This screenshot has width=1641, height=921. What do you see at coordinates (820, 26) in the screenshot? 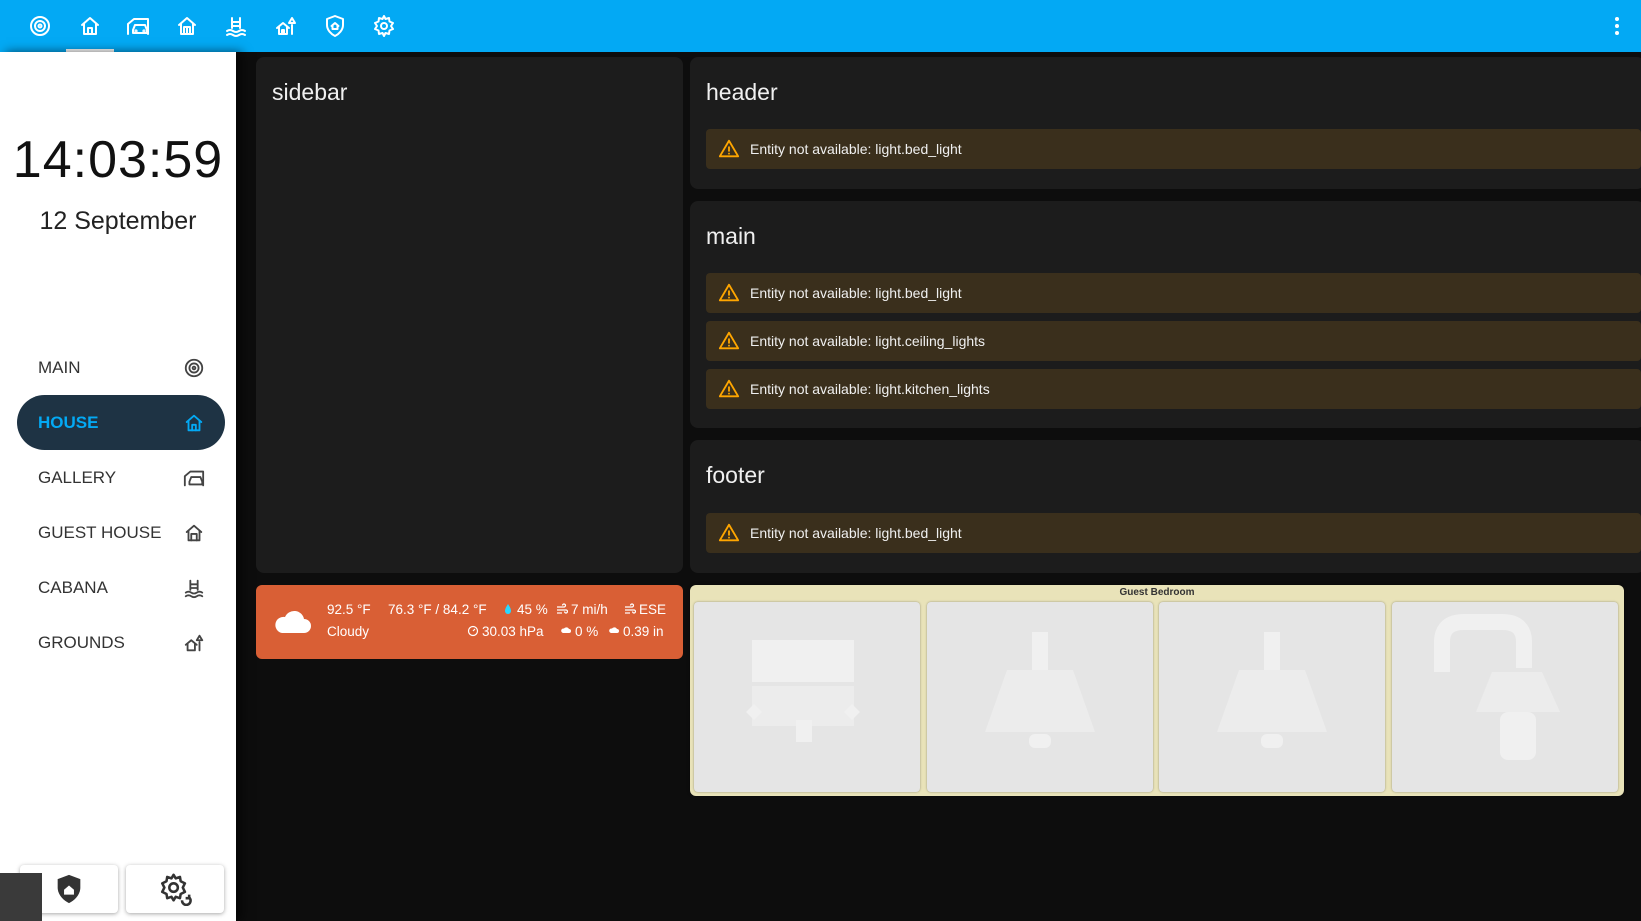
I see `top-app-bar` at bounding box center [820, 26].